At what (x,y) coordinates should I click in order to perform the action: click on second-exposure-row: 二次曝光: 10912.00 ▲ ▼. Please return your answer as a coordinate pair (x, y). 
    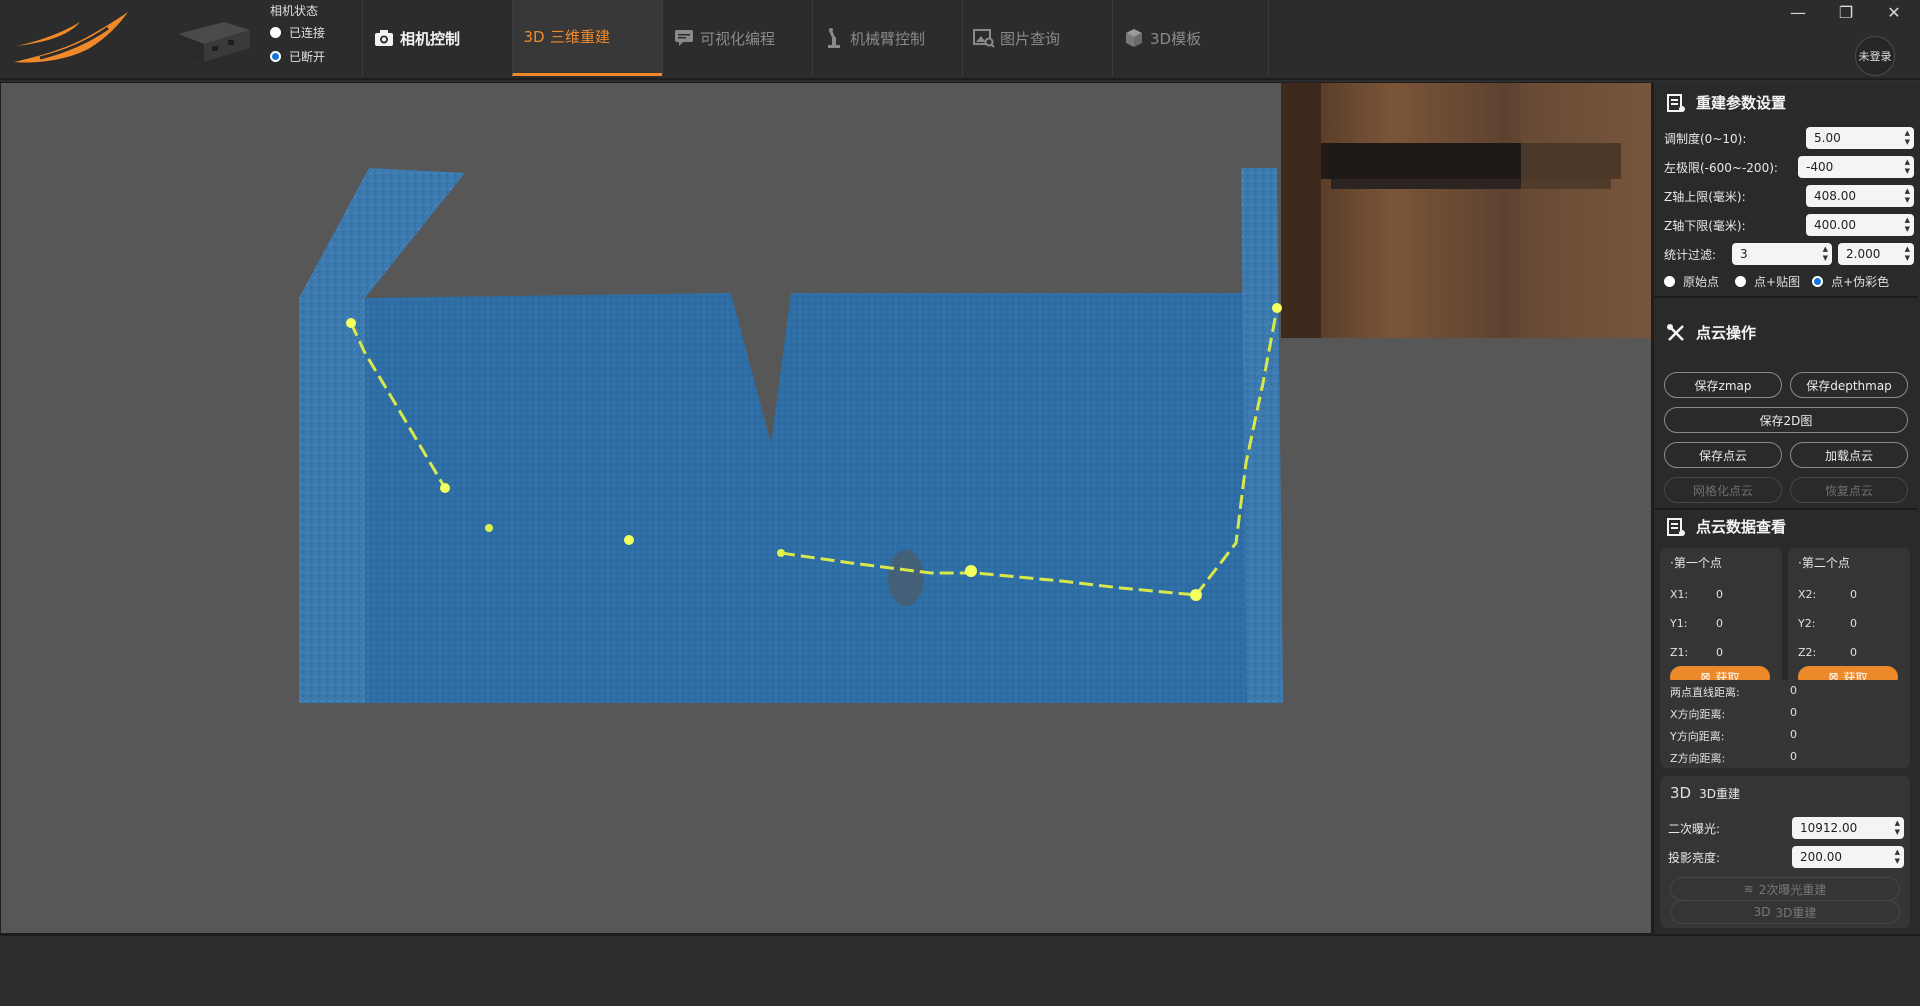
    Looking at the image, I should click on (1786, 828).